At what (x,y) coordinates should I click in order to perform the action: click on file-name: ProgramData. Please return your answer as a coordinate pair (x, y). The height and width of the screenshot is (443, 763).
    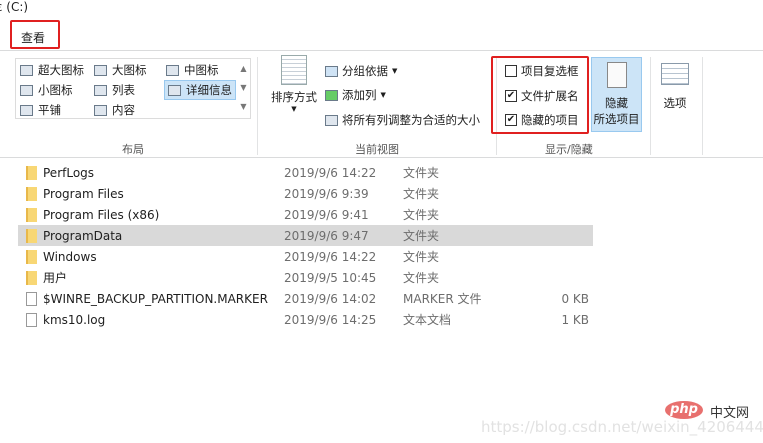
    Looking at the image, I should click on (83, 235).